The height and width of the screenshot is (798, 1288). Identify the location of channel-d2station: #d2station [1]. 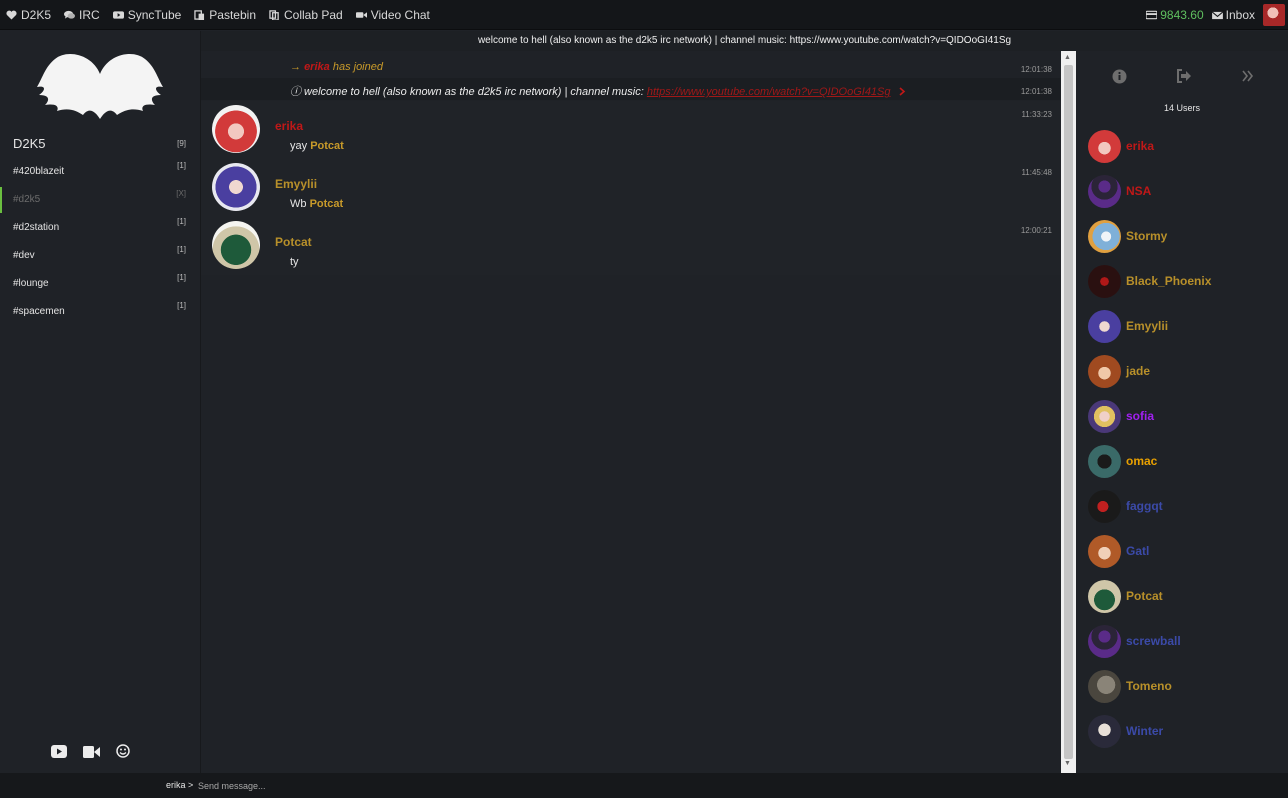
(100, 228).